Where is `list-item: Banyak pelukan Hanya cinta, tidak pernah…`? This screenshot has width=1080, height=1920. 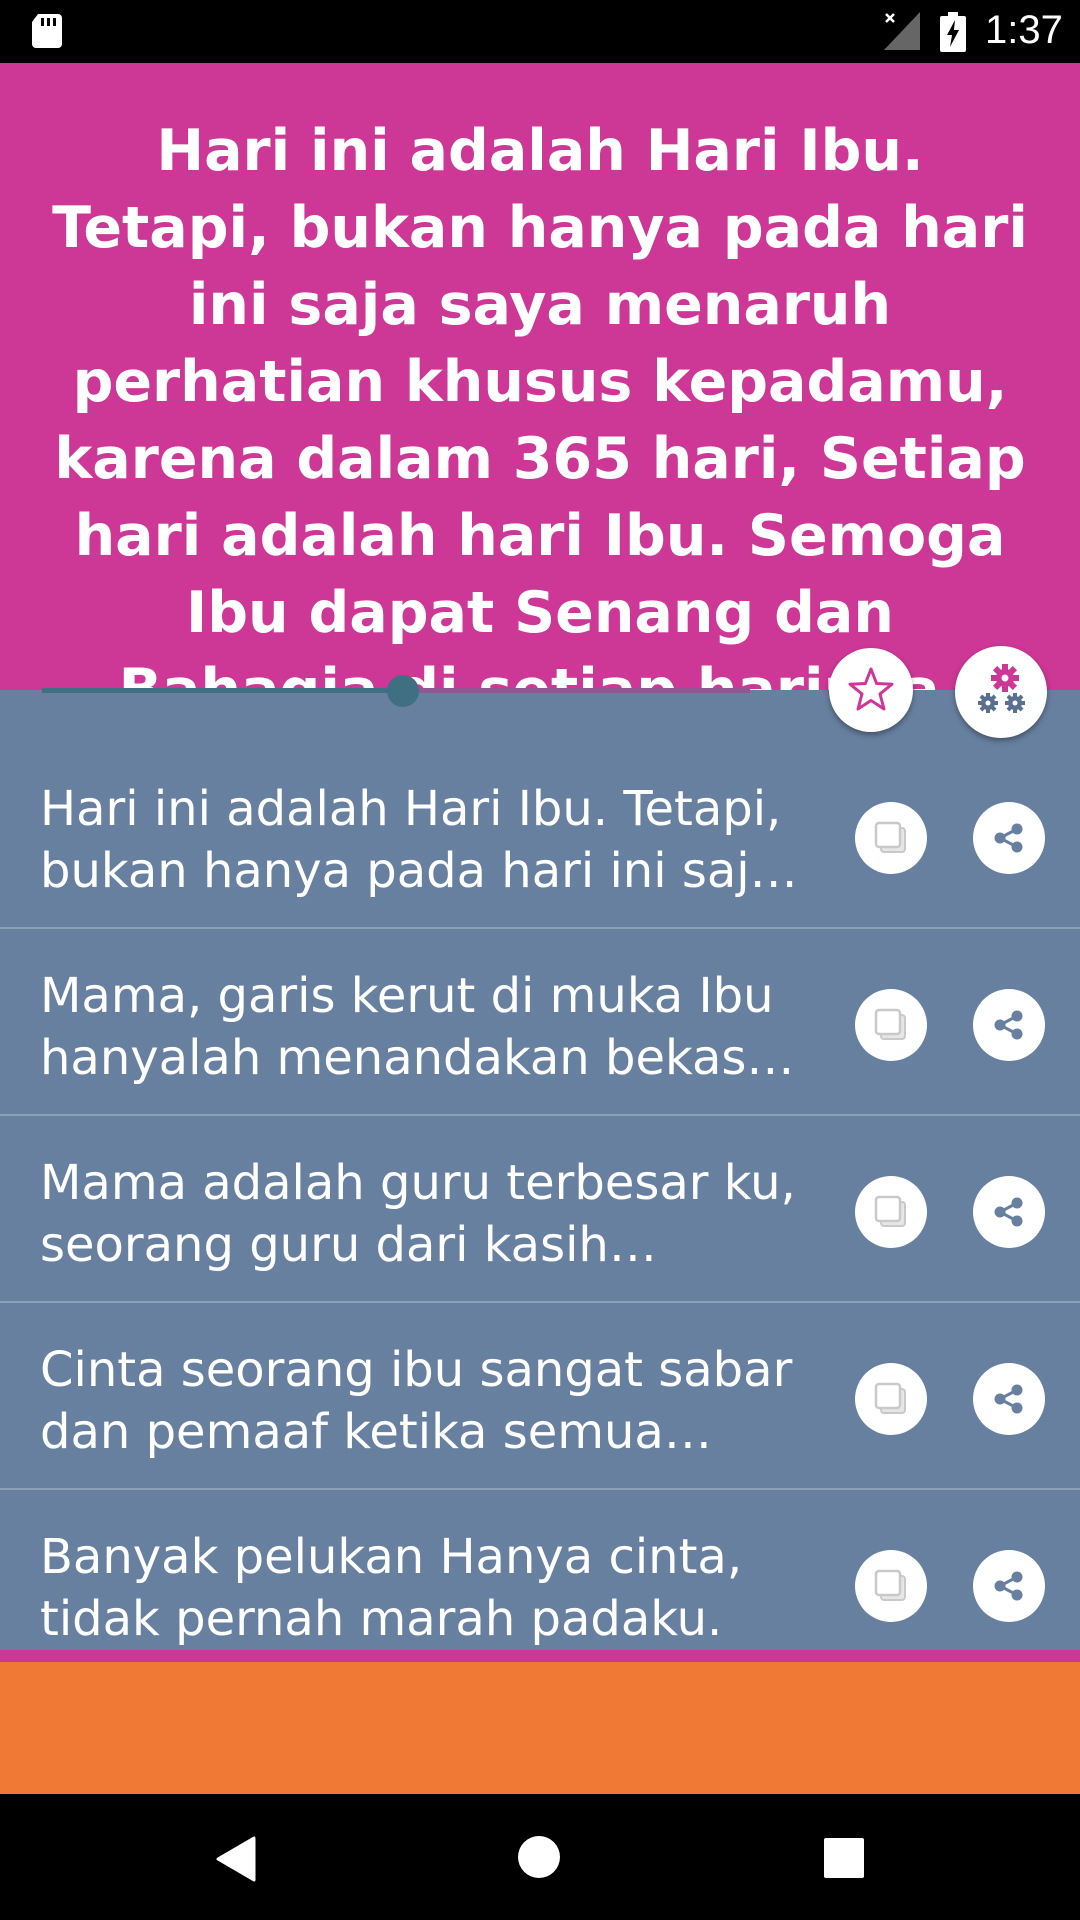
list-item: Banyak pelukan Hanya cinta, tidak pernah… is located at coordinates (540, 1582).